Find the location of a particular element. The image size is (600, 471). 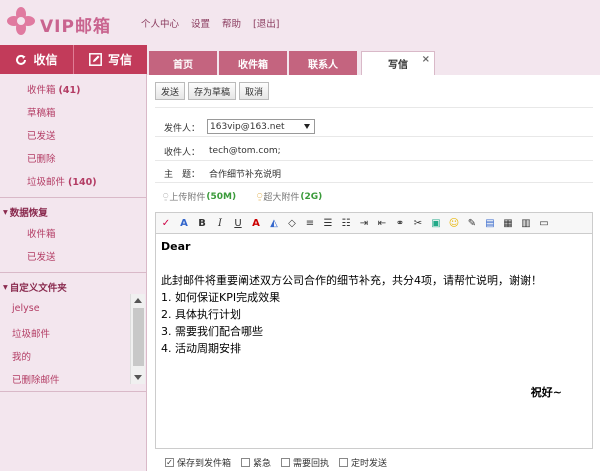

section-data-recovery-label: 数据恢复 is located at coordinates (28, 213).